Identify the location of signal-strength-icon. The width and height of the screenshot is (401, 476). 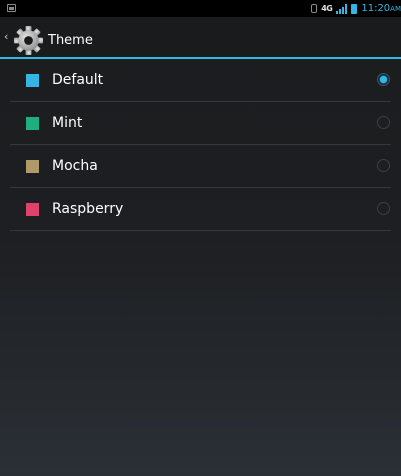
(342, 8).